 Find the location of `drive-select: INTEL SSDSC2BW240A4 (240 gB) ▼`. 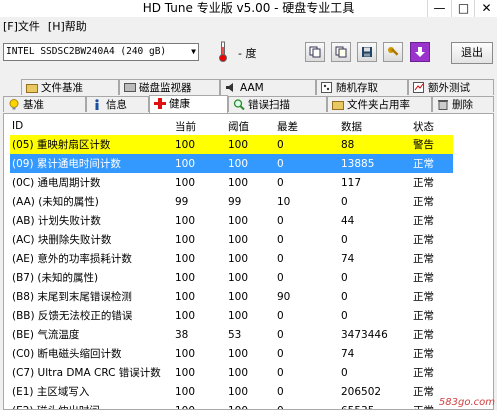

drive-select: INTEL SSDSC2BW240A4 (240 gB) ▼ is located at coordinates (101, 52).